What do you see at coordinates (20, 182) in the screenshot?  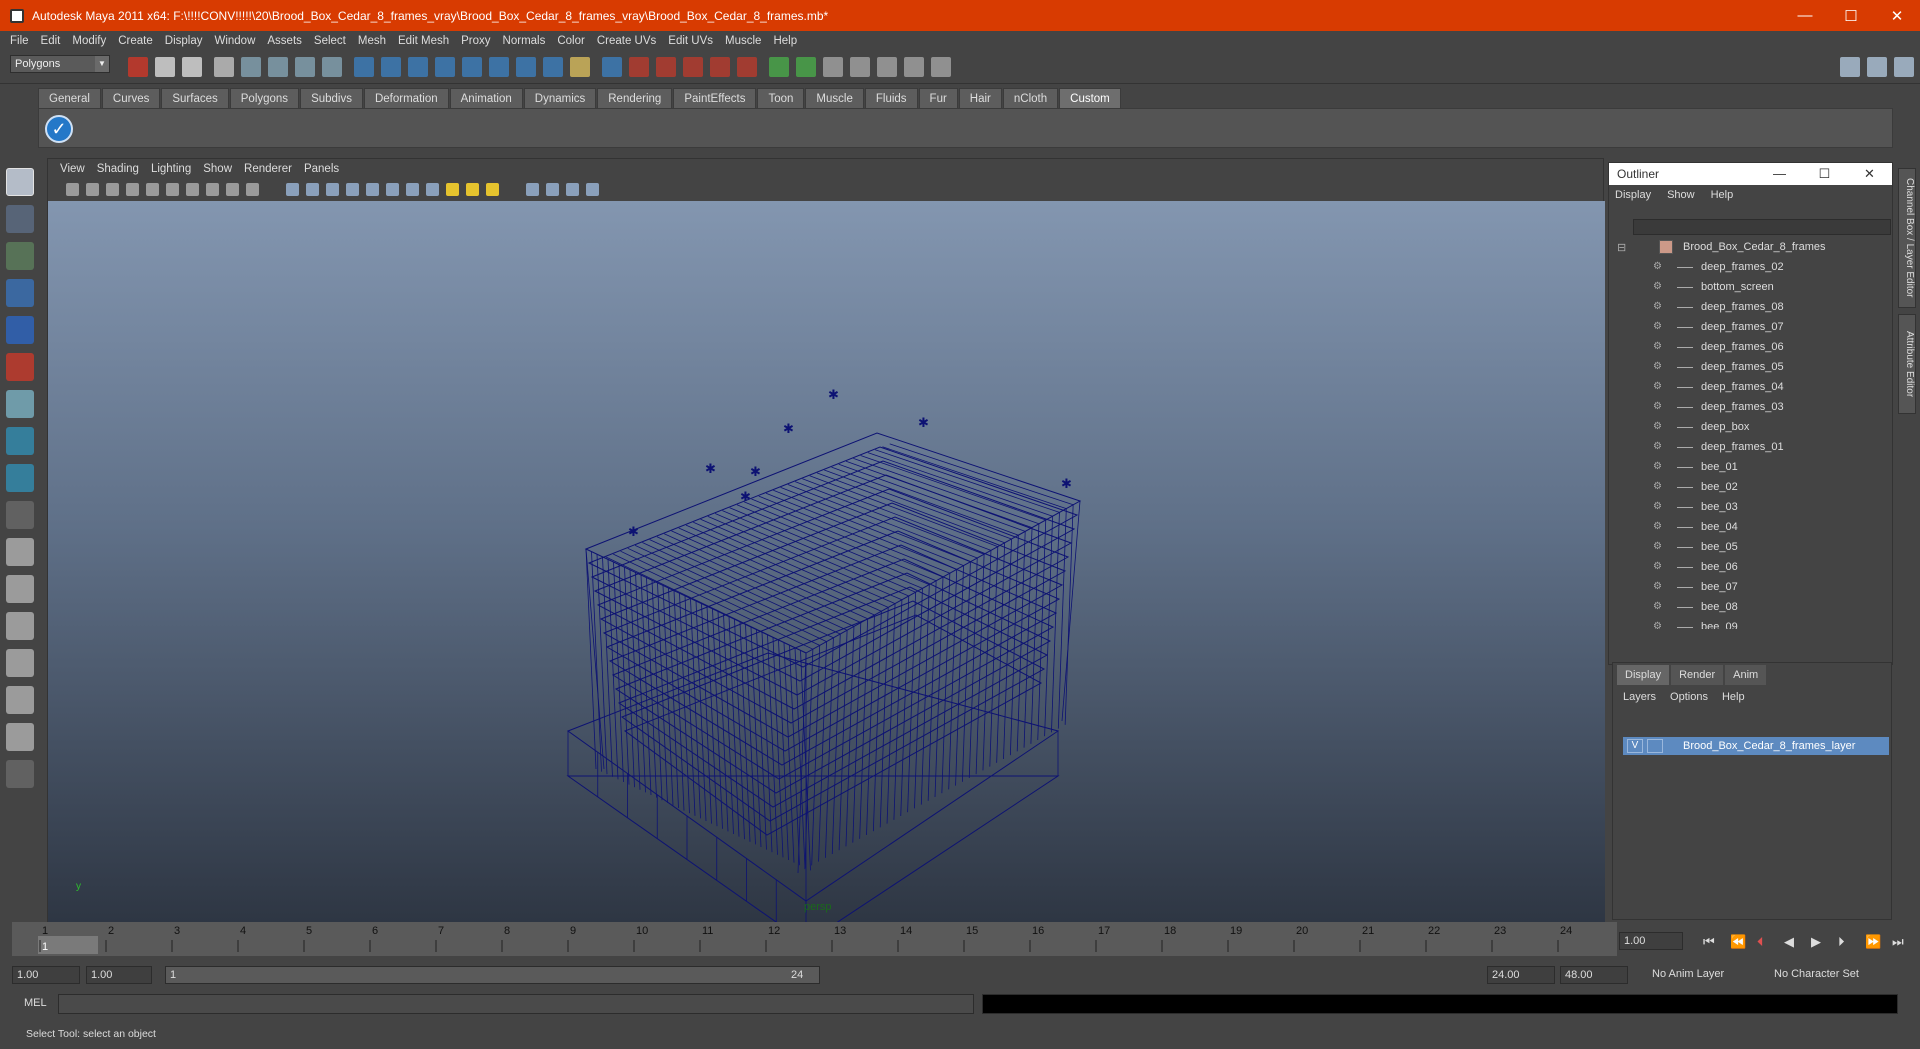 I see `select-tool-icon` at bounding box center [20, 182].